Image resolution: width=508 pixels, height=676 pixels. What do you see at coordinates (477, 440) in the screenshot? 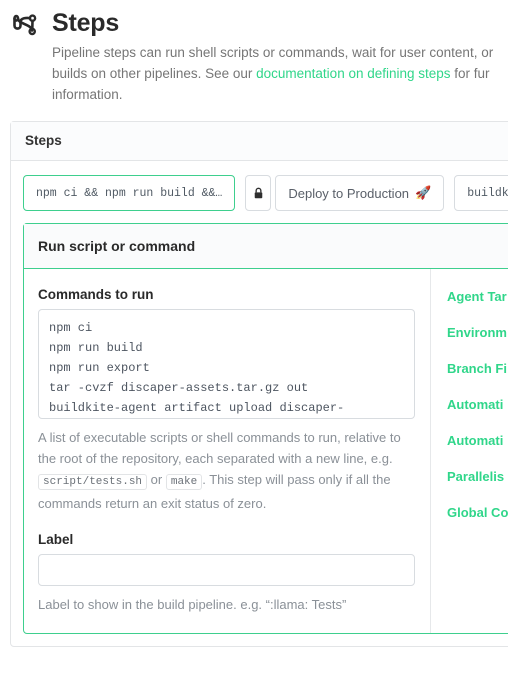
I see `side-link-automatic-second: Automati` at bounding box center [477, 440].